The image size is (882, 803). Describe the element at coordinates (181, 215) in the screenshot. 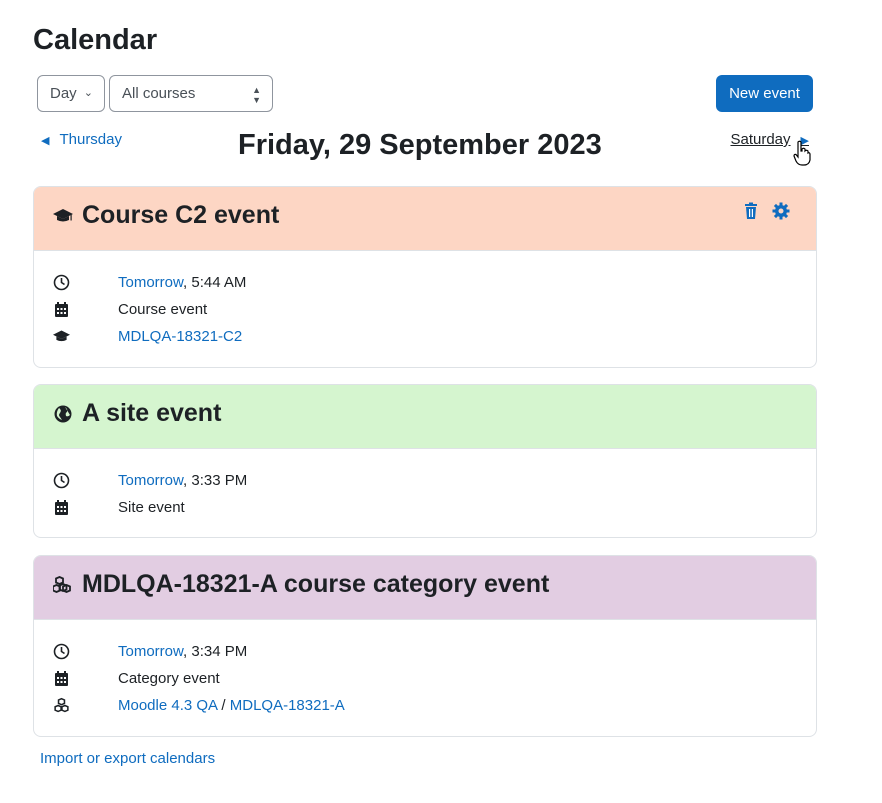

I see `event-title: Course C2 event` at that location.